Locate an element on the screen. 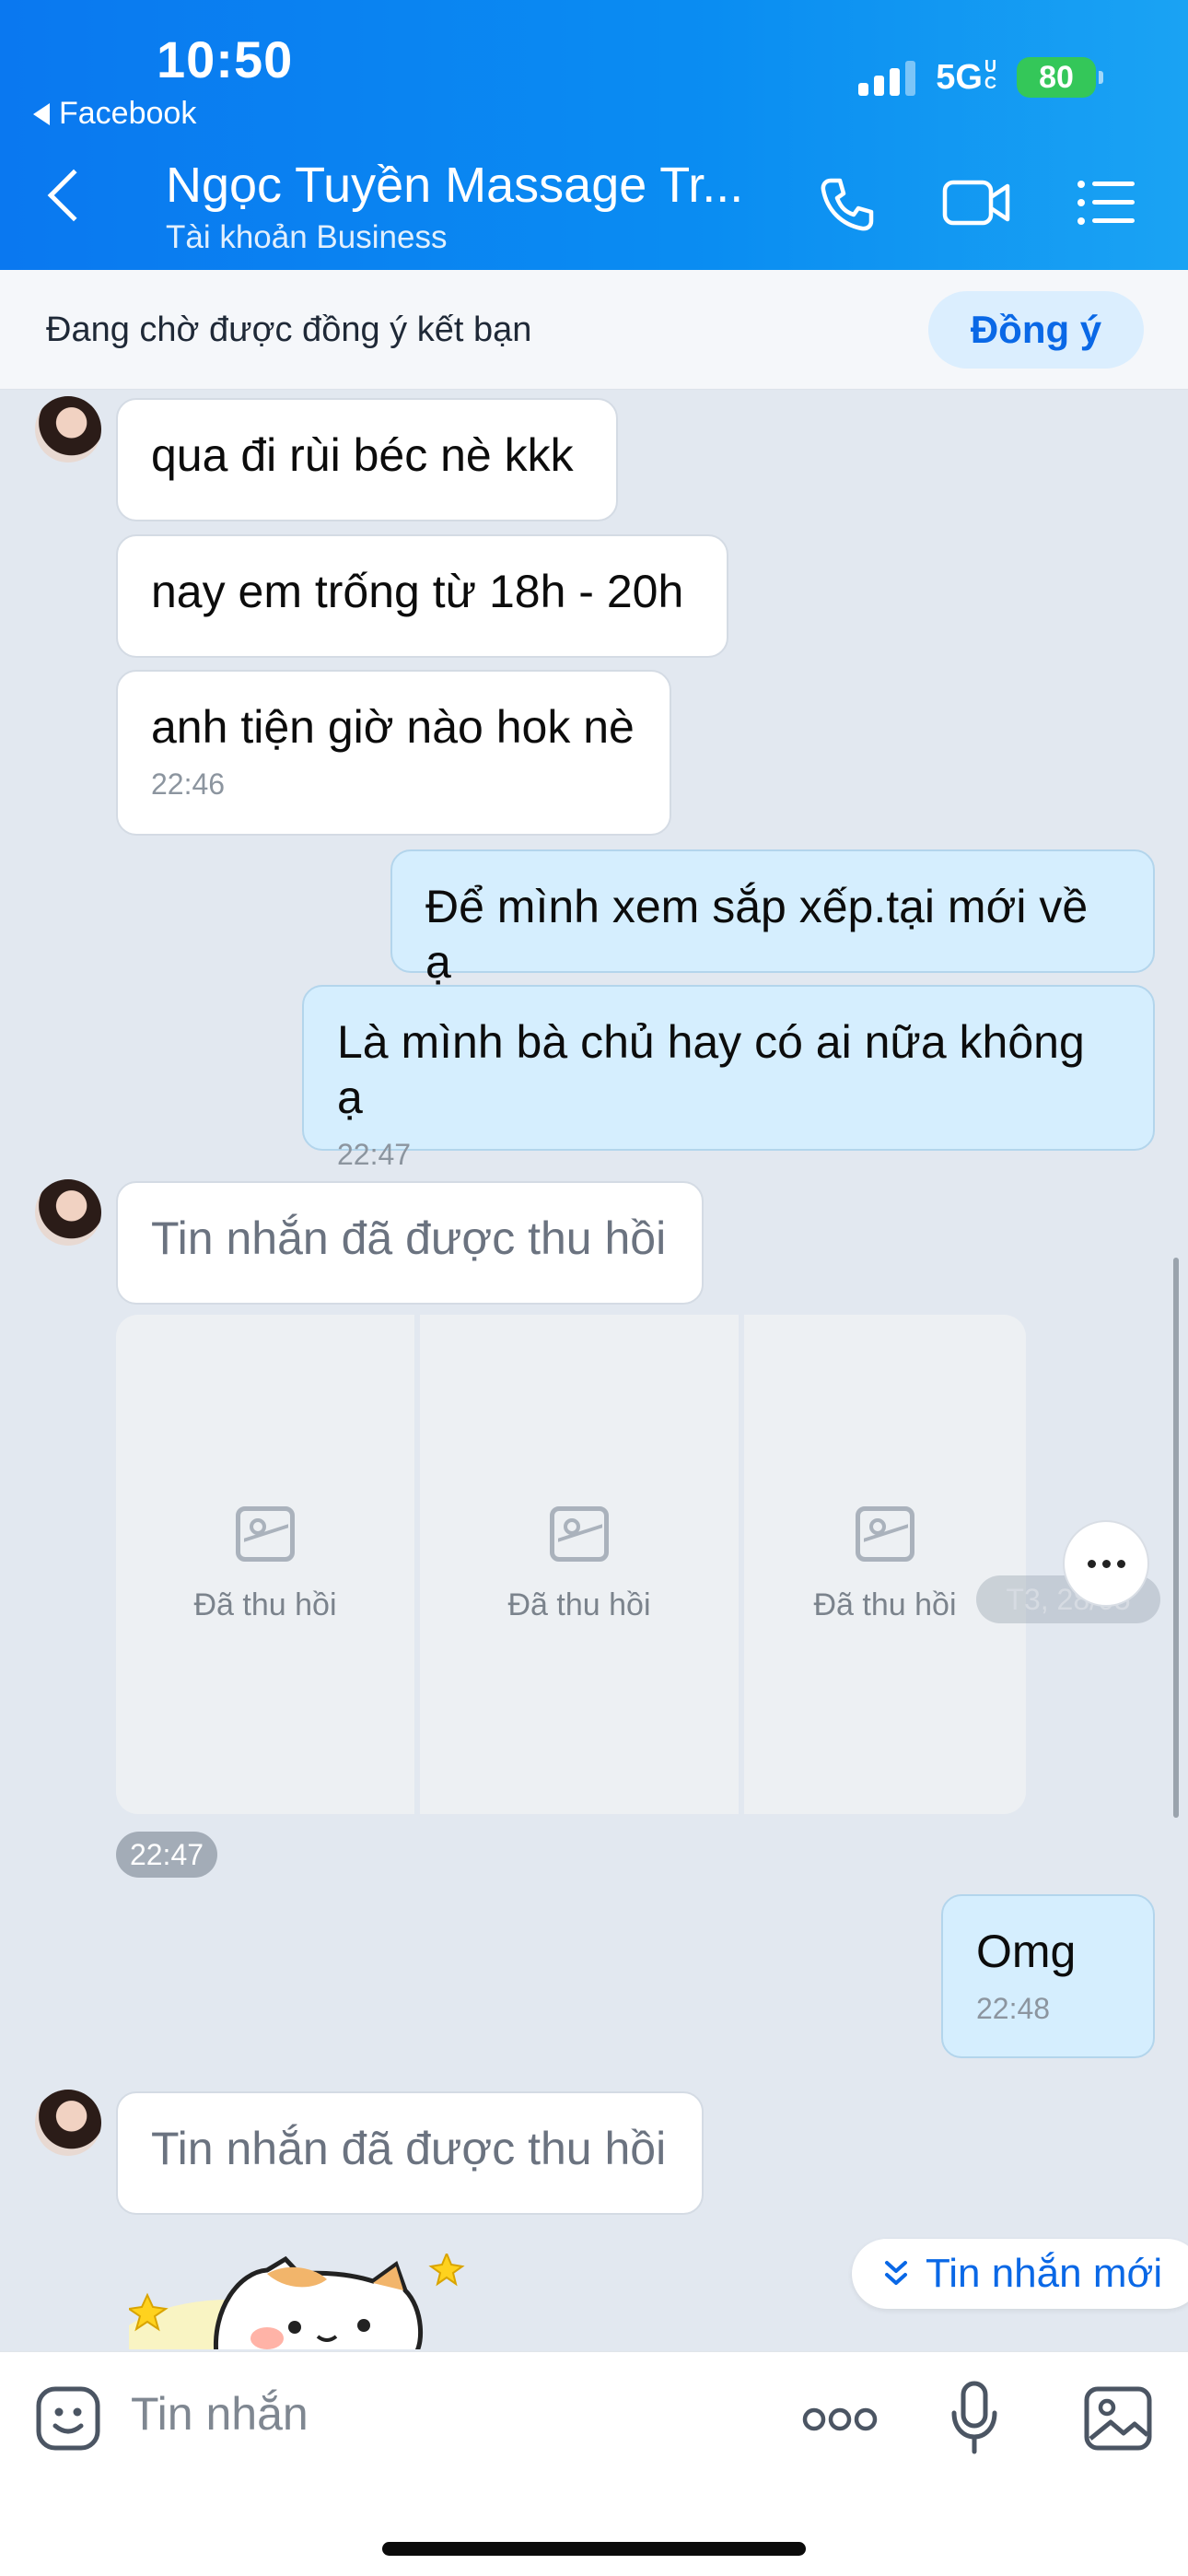 The width and height of the screenshot is (1188, 2576). friend-request-bar: Đang chờ được đồng ý kết bạn Đồng ý is located at coordinates (594, 330).